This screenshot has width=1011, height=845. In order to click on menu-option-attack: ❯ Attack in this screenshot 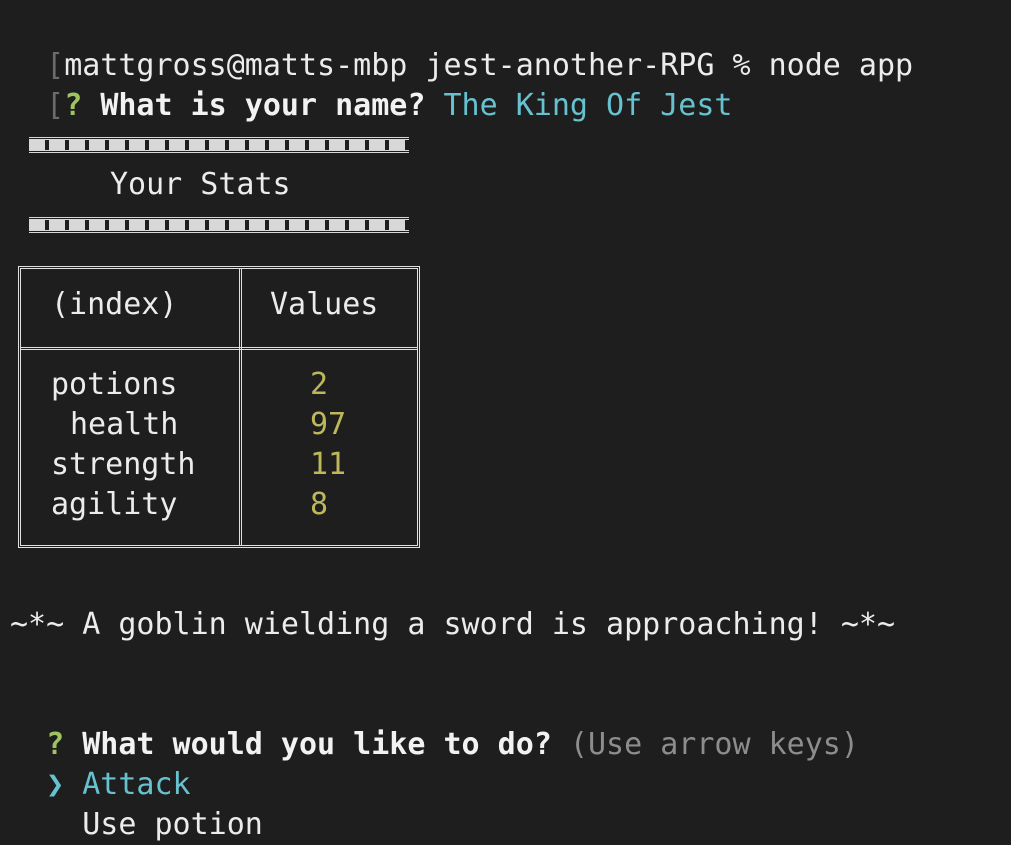, I will do `click(100, 763)`.